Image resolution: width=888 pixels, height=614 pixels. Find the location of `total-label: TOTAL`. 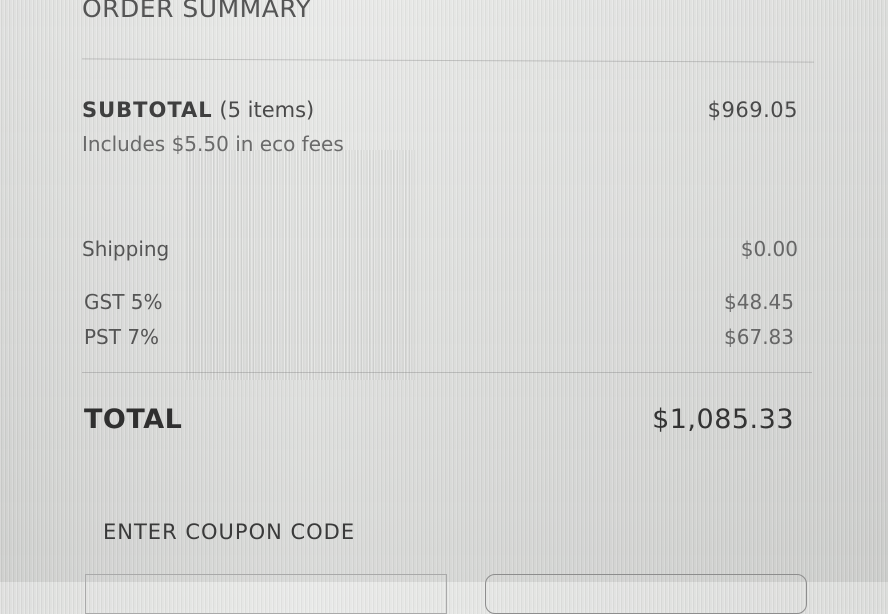

total-label: TOTAL is located at coordinates (133, 419).